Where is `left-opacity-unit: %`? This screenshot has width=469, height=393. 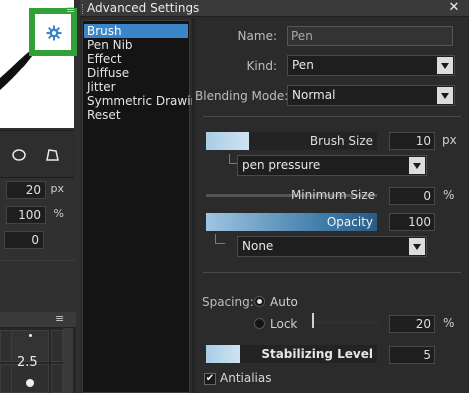 left-opacity-unit: % is located at coordinates (58, 213).